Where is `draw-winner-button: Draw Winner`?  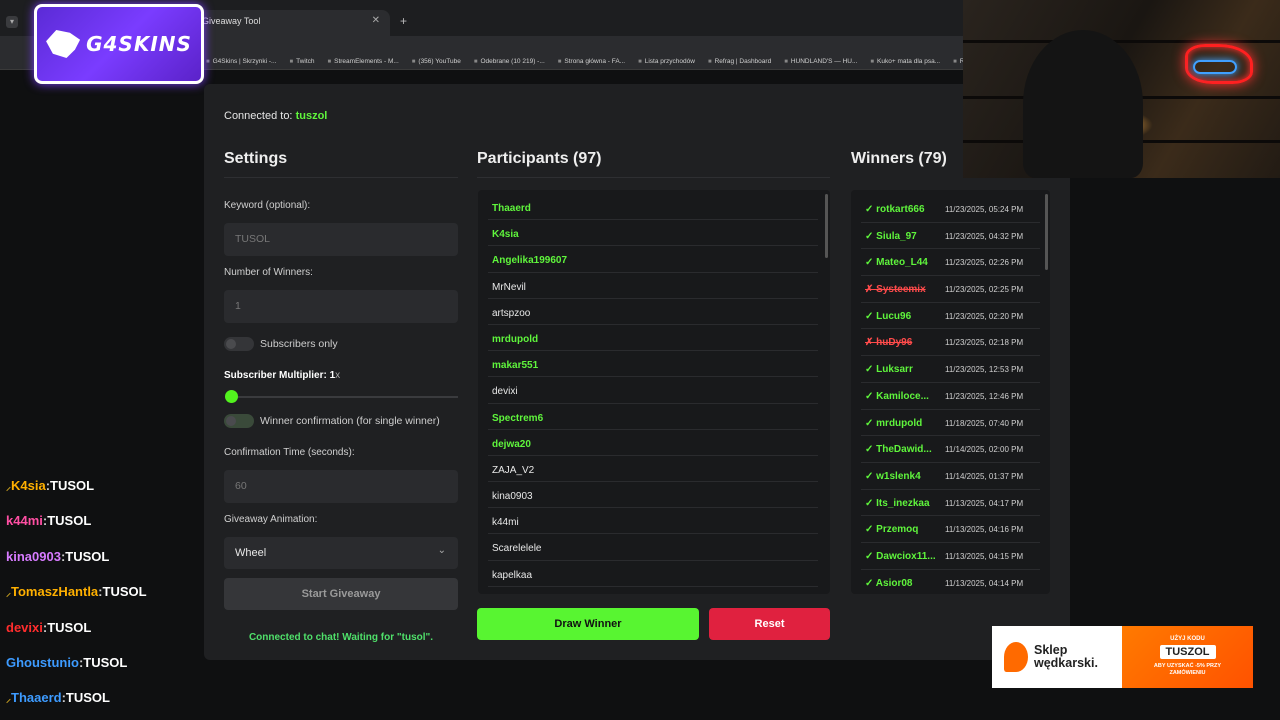 draw-winner-button: Draw Winner is located at coordinates (588, 624).